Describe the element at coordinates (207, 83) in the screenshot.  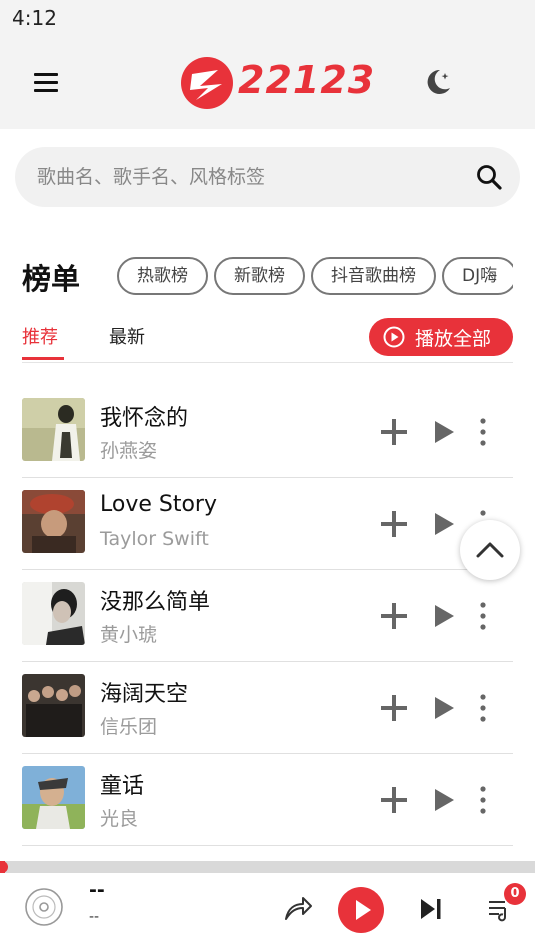
I see `brand-z-logo-icon` at that location.